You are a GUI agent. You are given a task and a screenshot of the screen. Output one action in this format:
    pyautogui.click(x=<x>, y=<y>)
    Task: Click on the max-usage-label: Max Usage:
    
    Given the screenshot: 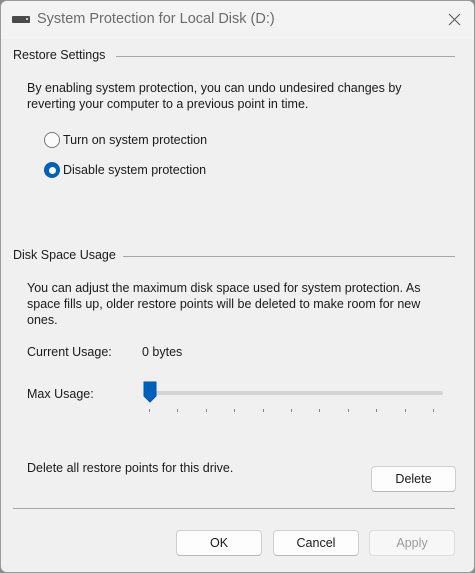 What is the action you would take?
    pyautogui.click(x=60, y=394)
    